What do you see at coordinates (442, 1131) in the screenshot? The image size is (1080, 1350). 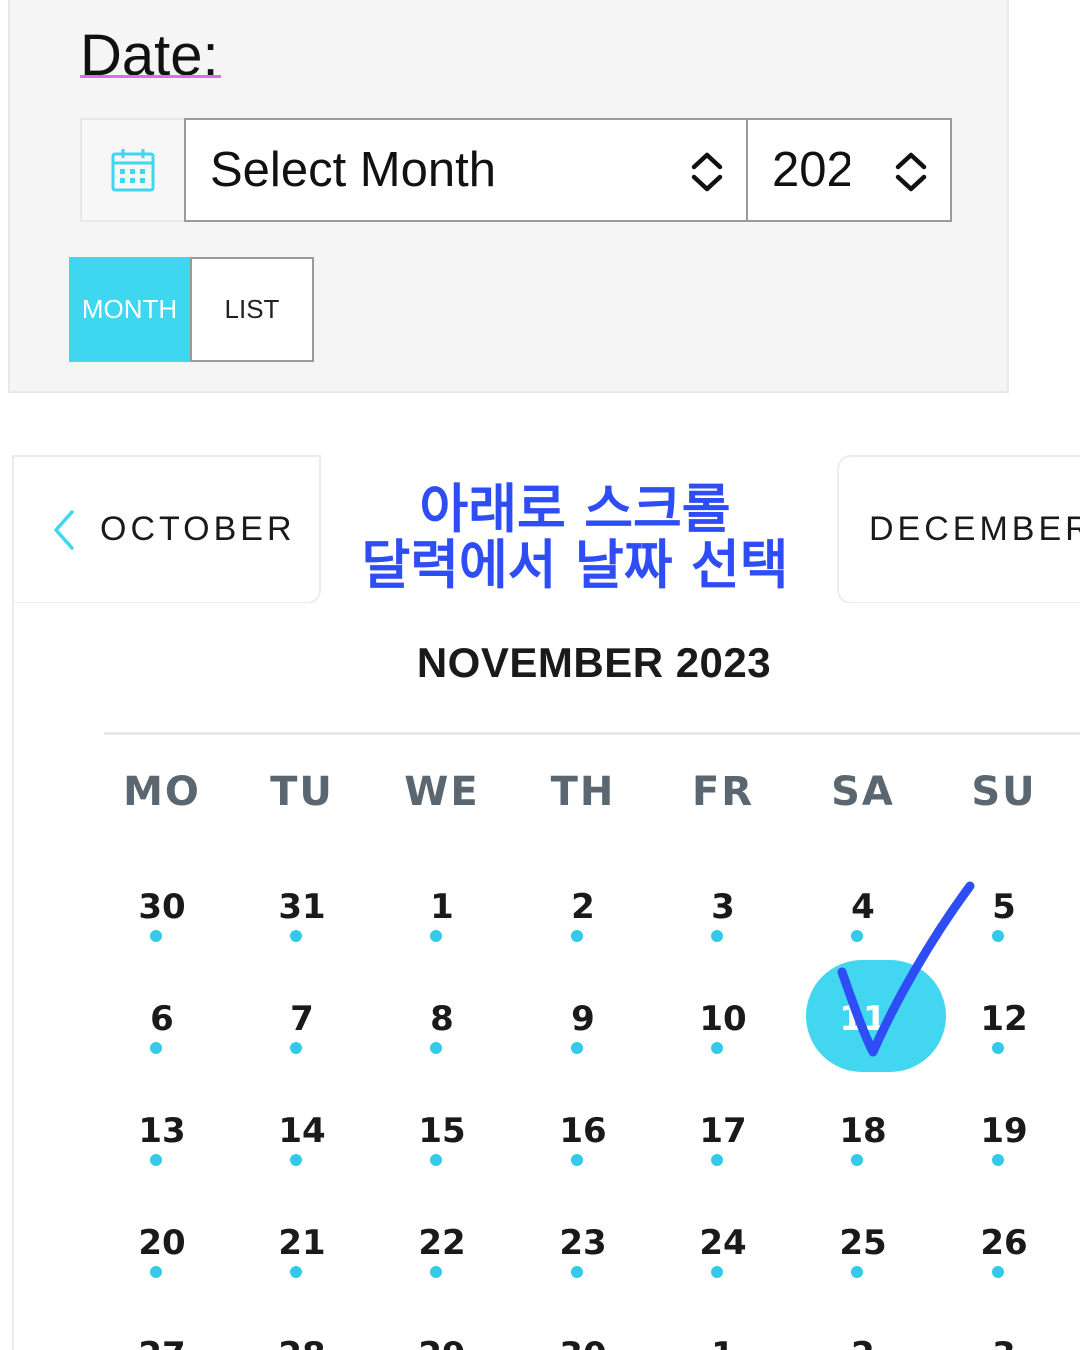 I see `calendar-day: 15` at bounding box center [442, 1131].